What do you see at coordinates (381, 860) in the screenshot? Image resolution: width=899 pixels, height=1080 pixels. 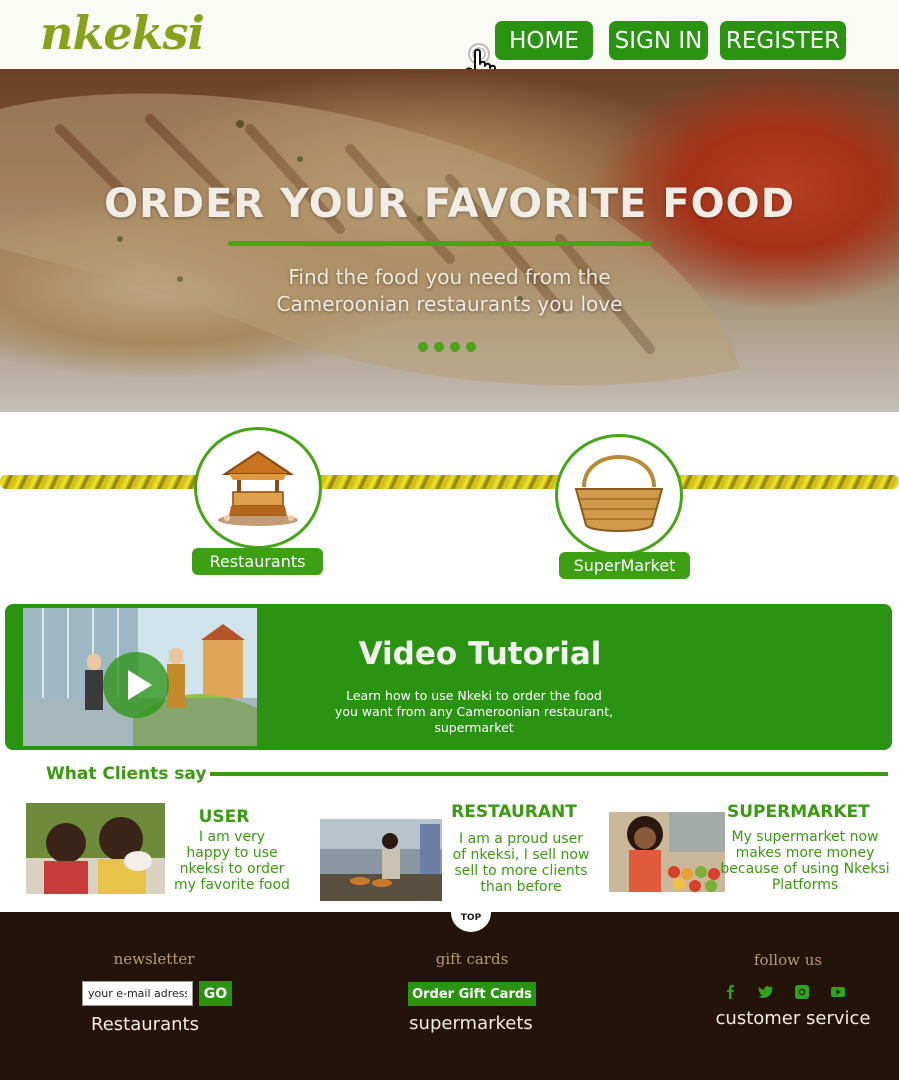 I see `restaurant-photo` at bounding box center [381, 860].